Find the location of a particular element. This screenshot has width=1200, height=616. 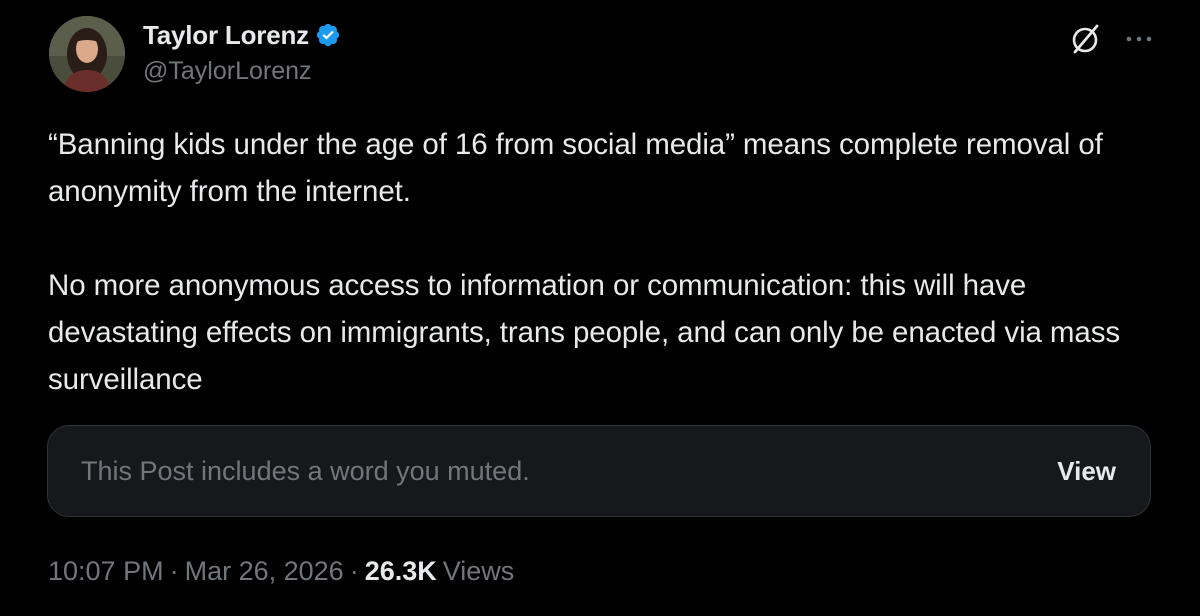

more-icon is located at coordinates (1139, 39).